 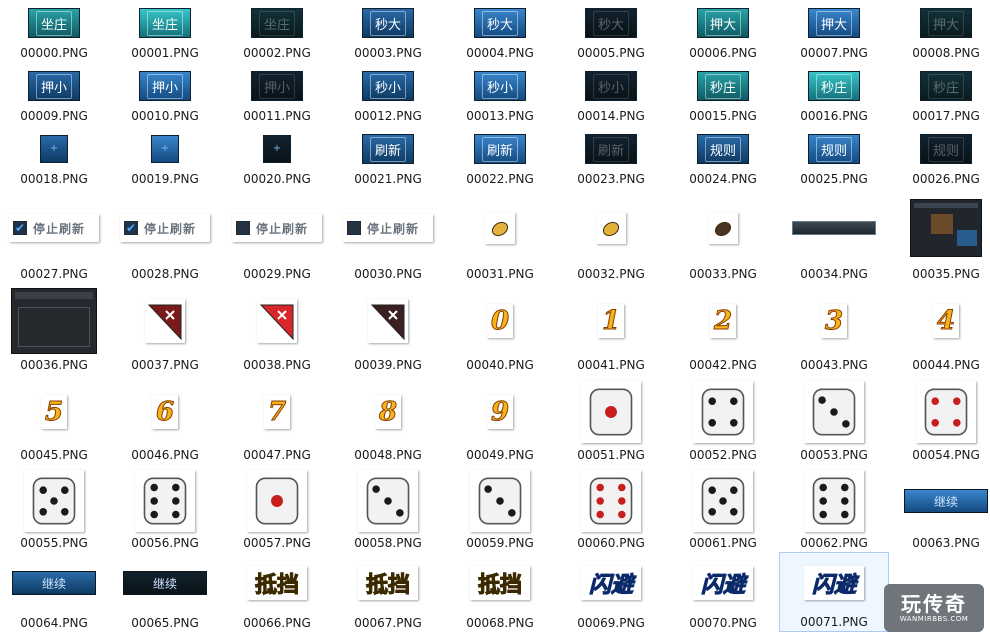 What do you see at coordinates (940, 158) in the screenshot?
I see `file-item: 规则 00026.PNG` at bounding box center [940, 158].